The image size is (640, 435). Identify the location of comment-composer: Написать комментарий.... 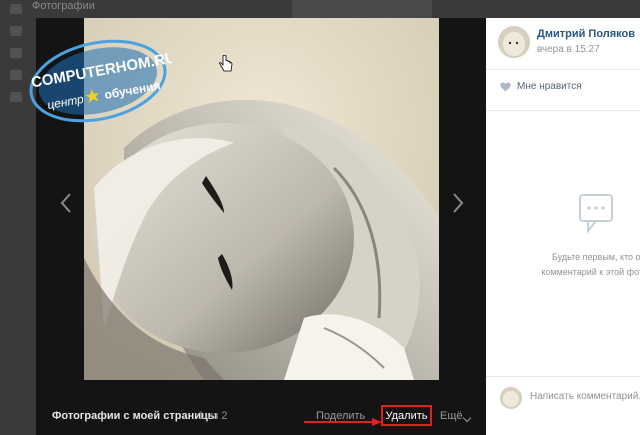
(563, 405).